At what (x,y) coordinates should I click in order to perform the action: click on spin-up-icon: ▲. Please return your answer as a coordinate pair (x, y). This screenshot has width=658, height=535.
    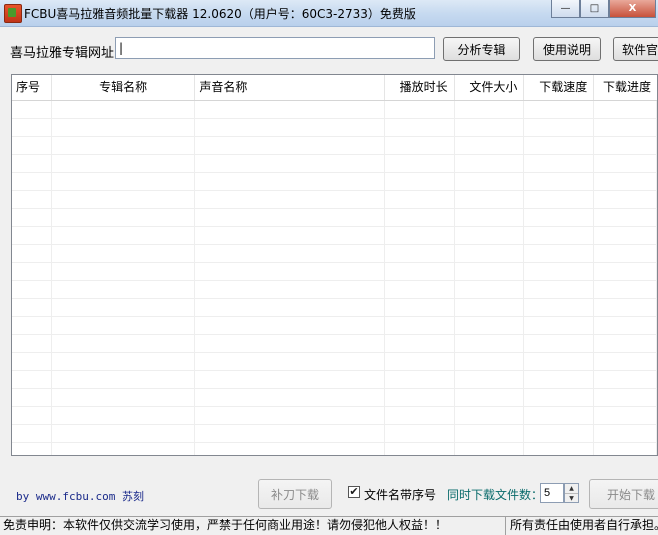
    Looking at the image, I should click on (571, 489).